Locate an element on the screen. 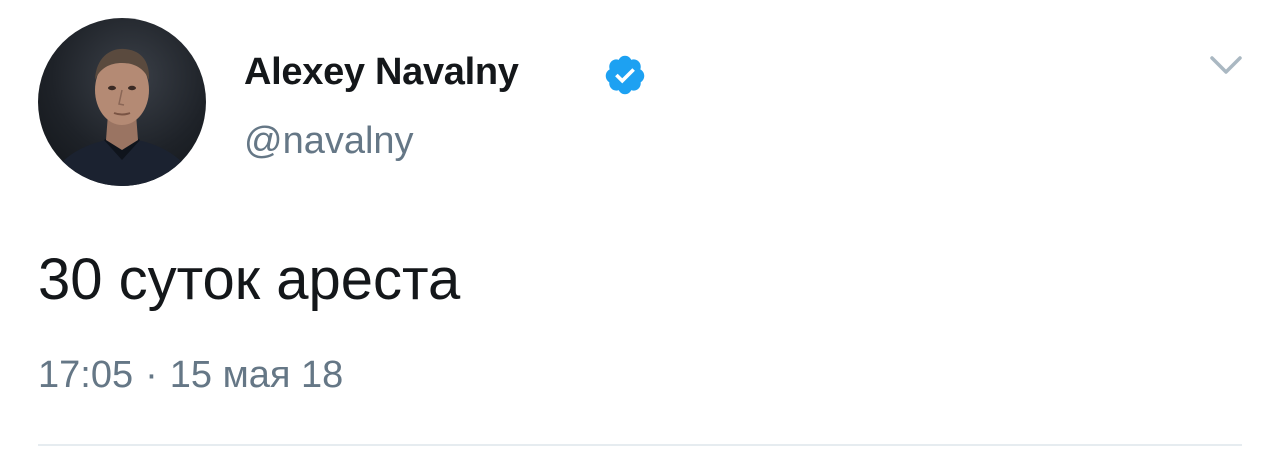 This screenshot has width=1280, height=452. verified-badge-icon is located at coordinates (625, 75).